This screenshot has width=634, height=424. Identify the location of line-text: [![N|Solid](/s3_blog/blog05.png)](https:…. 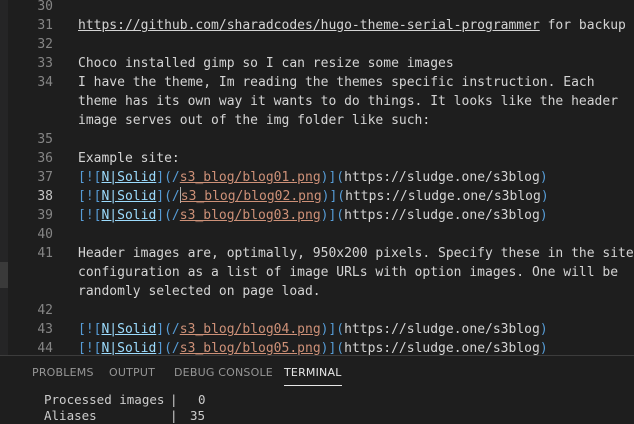
(313, 347).